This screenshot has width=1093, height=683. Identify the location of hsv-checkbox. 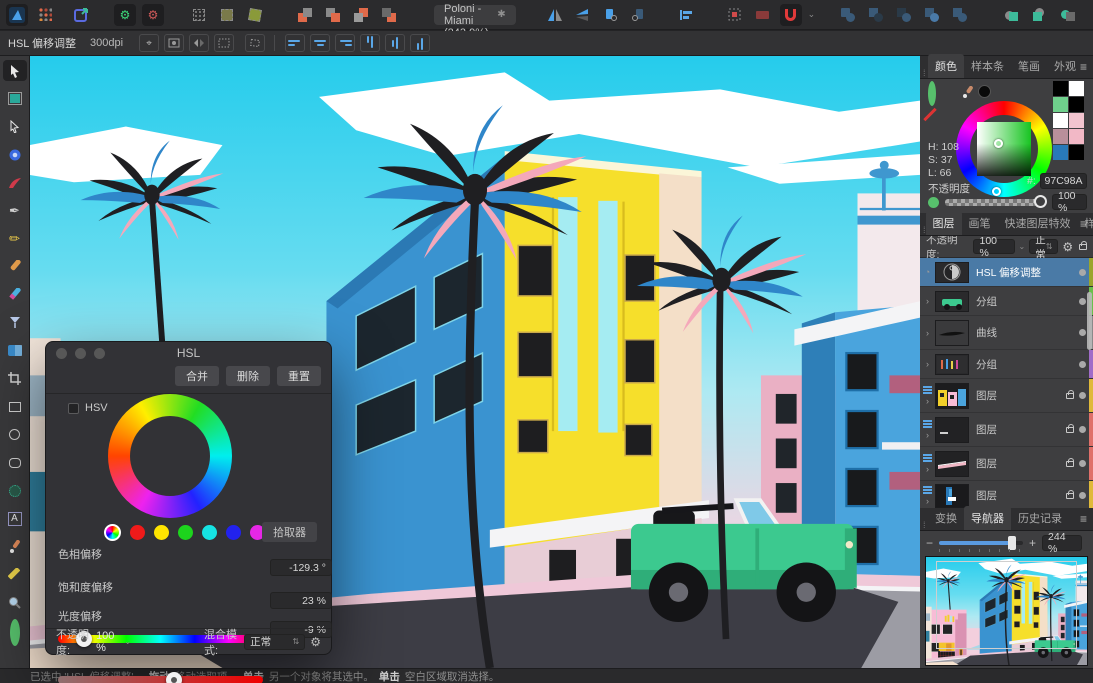
(73, 408).